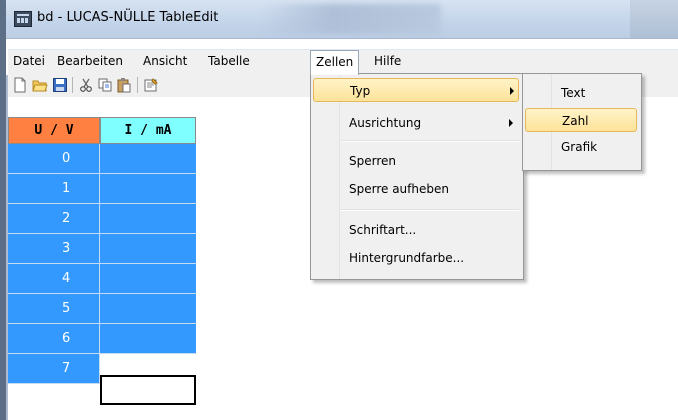 Image resolution: width=678 pixels, height=420 pixels. I want to click on menu-item-label: Typ, so click(360, 91).